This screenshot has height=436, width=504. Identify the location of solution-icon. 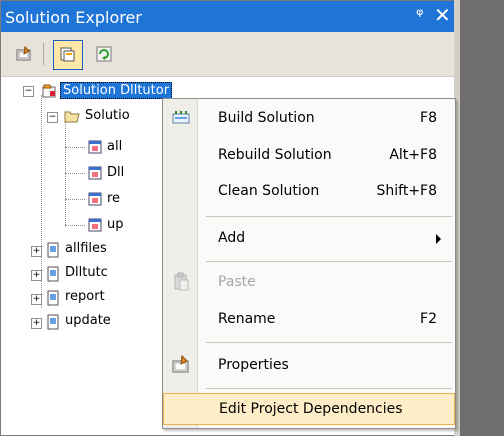
(49, 91).